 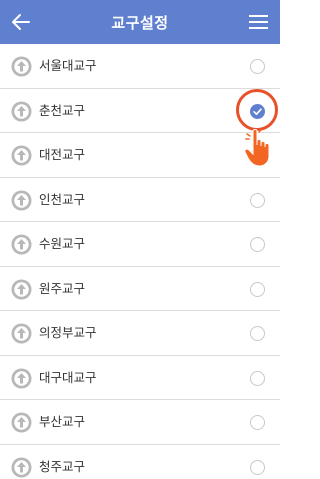 What do you see at coordinates (140, 422) in the screenshot?
I see `list-item: 부산교구` at bounding box center [140, 422].